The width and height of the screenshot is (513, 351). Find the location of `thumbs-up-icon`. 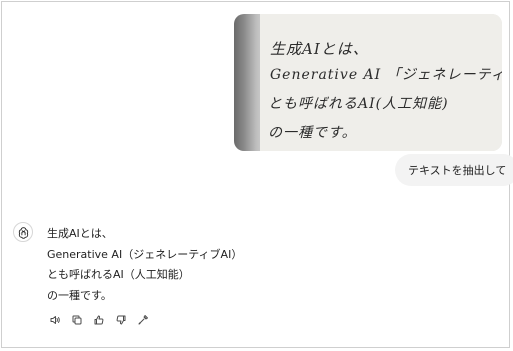

thumbs-up-icon is located at coordinates (99, 320).